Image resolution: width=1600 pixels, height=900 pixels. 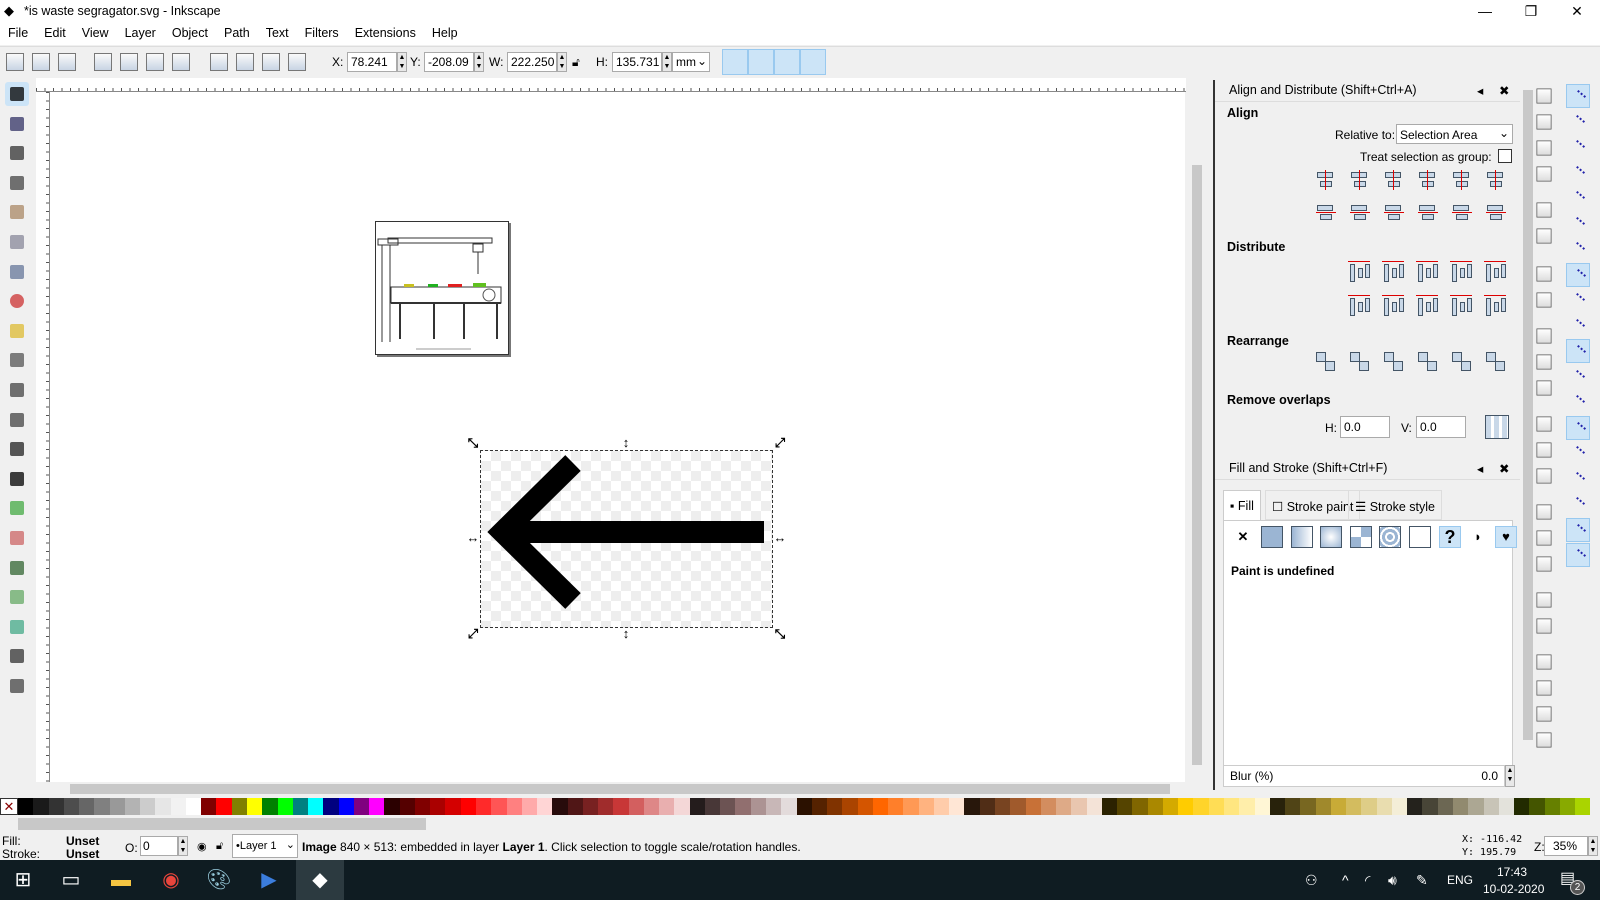 What do you see at coordinates (1460, 880) in the screenshot?
I see `language-indicator: ENG` at bounding box center [1460, 880].